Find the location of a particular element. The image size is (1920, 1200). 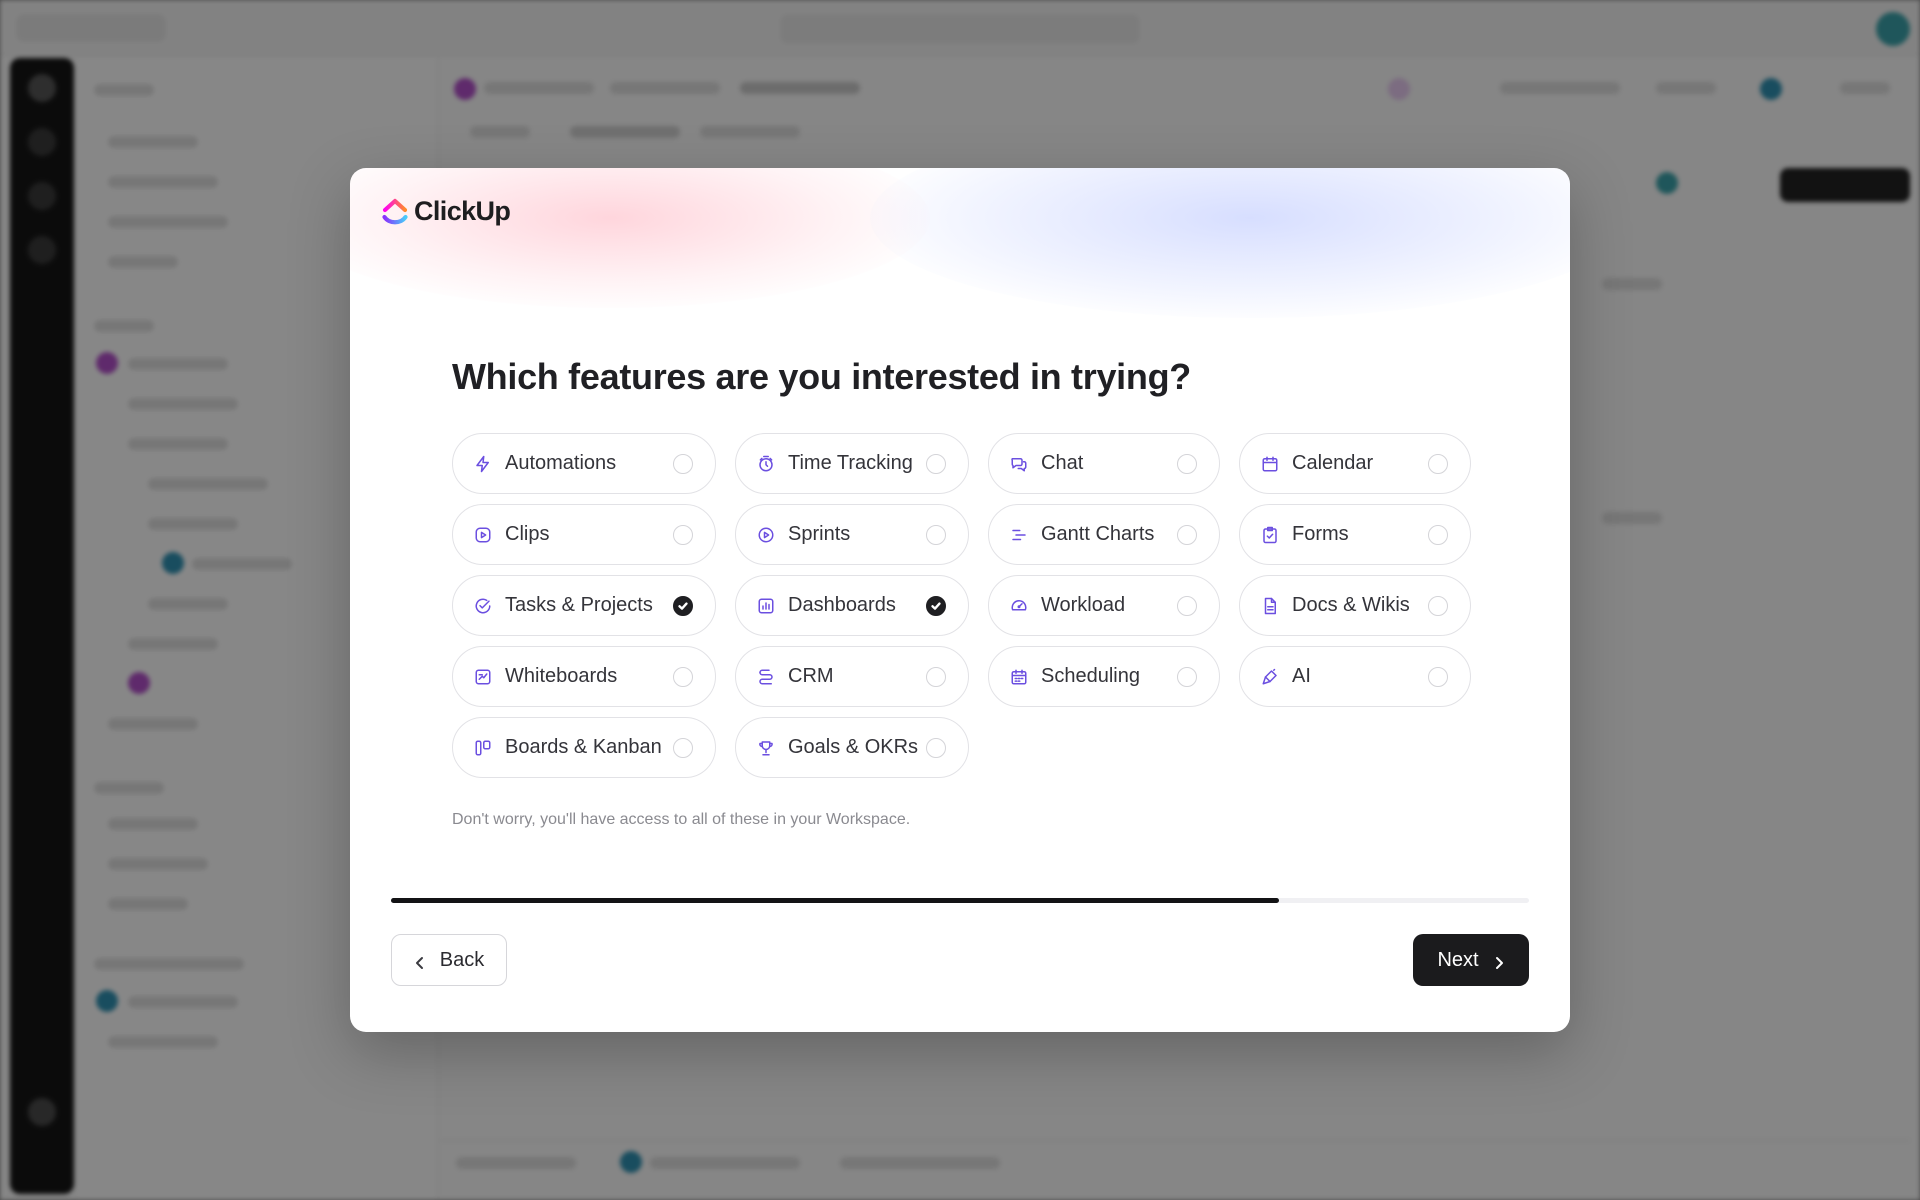

feature-option-label: Gantt Charts is located at coordinates (1098, 534).